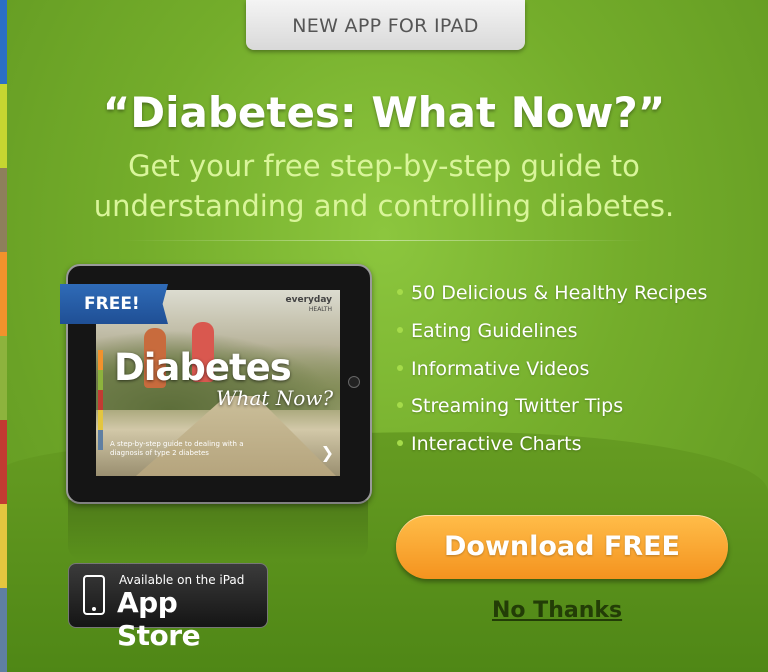 The image size is (768, 672). I want to click on download-button: Download FREE, so click(562, 547).